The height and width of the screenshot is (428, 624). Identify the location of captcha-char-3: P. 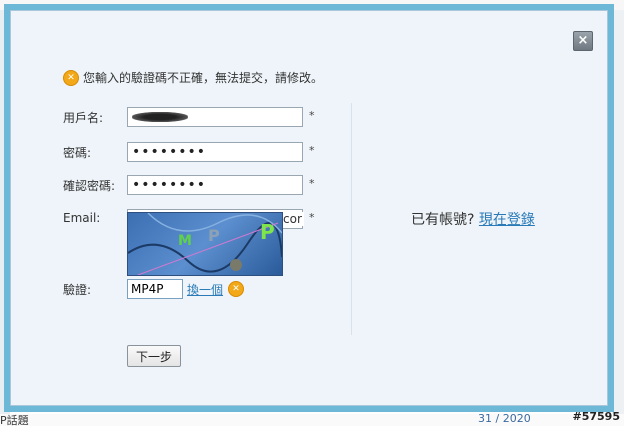
(267, 232).